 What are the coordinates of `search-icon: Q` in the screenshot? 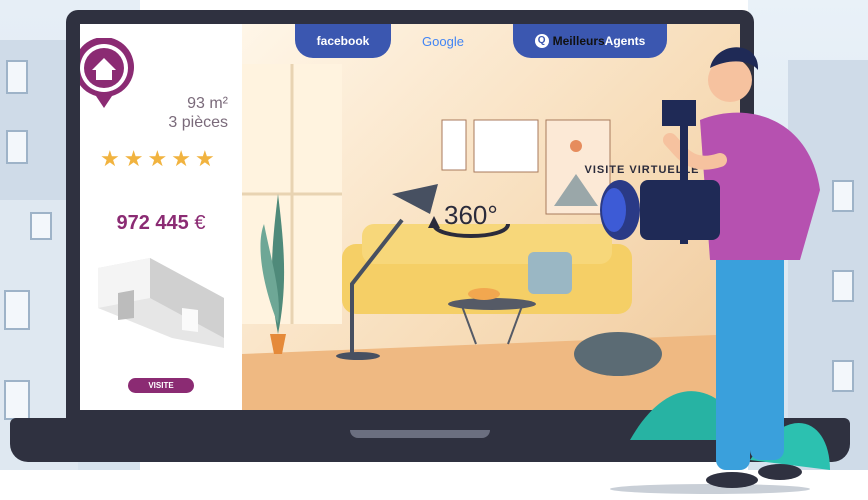 It's located at (541, 41).